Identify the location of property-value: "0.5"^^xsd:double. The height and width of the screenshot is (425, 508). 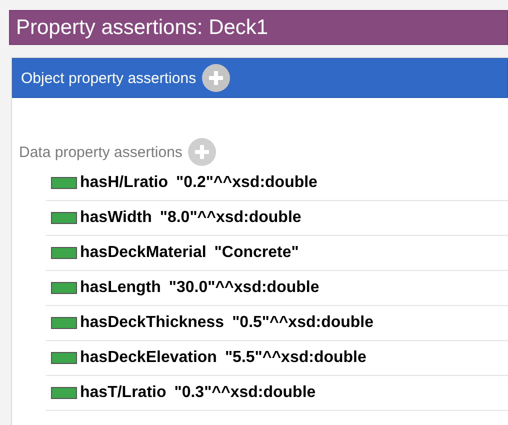
(303, 323).